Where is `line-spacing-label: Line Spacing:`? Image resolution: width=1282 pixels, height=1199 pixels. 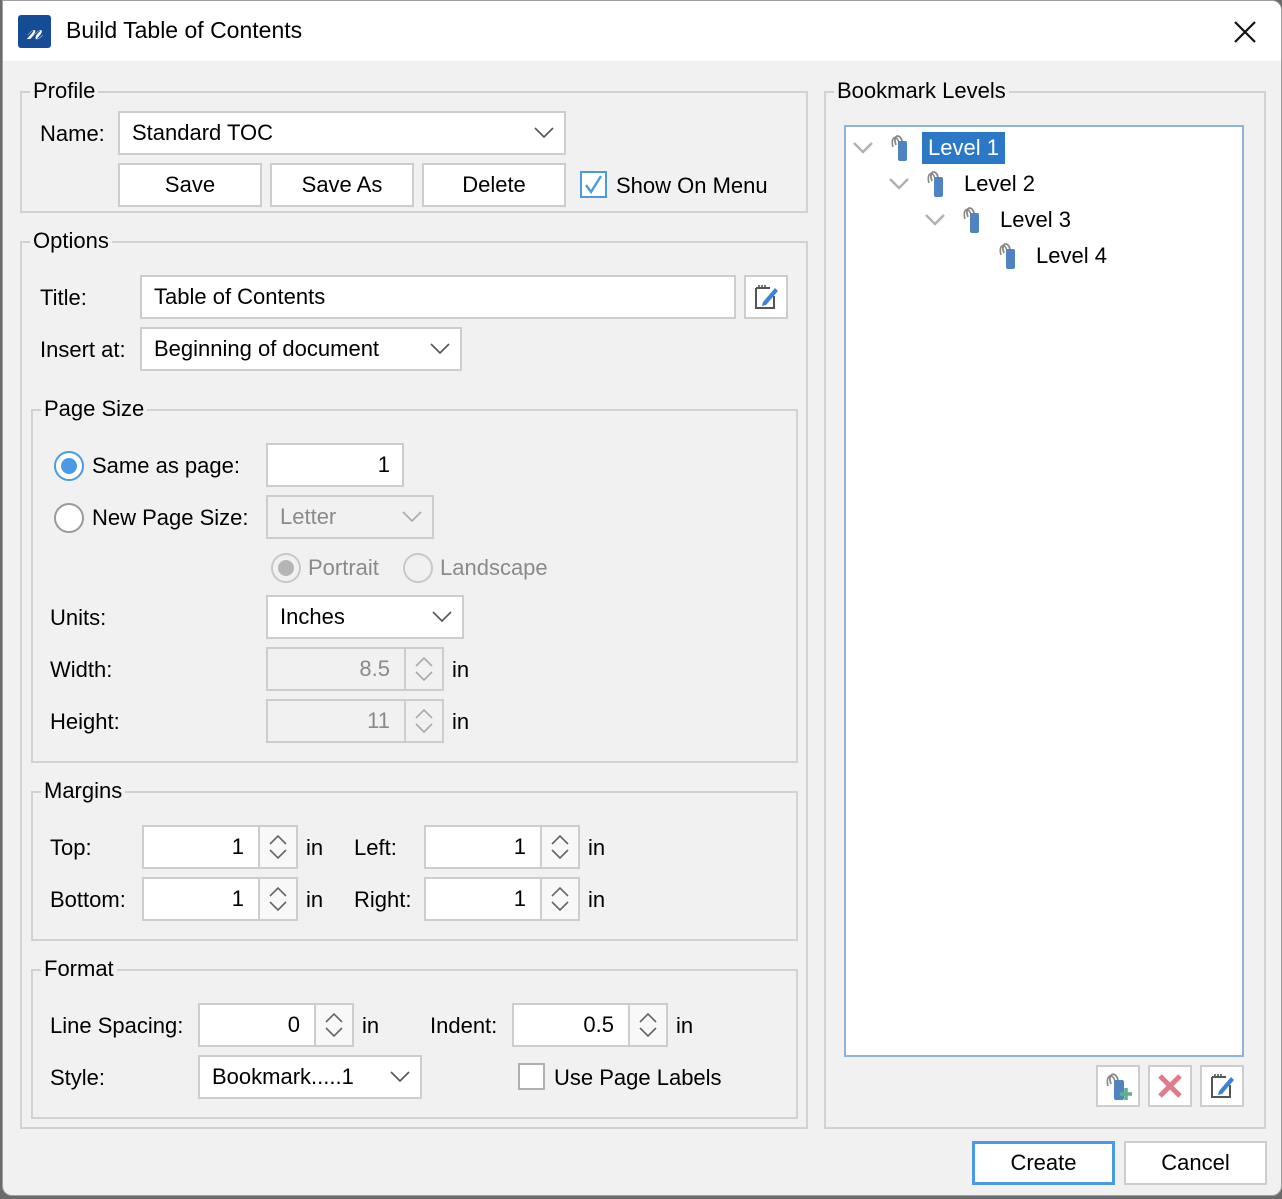 line-spacing-label: Line Spacing: is located at coordinates (117, 1025).